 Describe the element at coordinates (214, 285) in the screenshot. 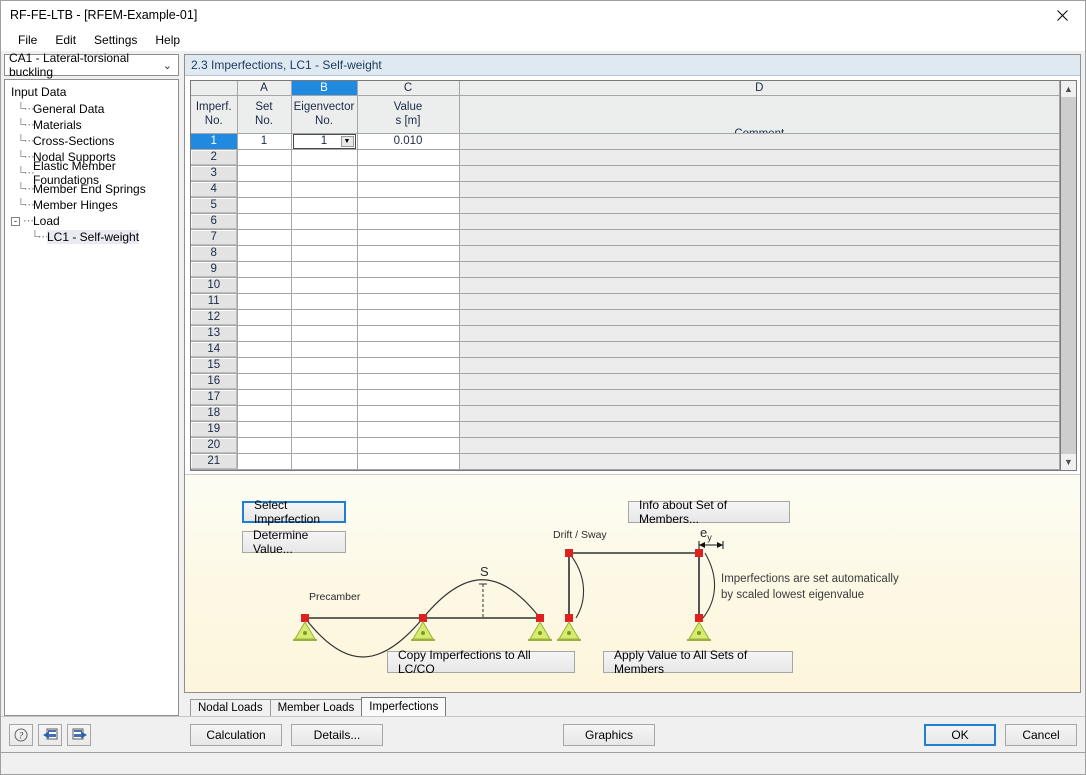

I see `row-number-10: 10` at that location.